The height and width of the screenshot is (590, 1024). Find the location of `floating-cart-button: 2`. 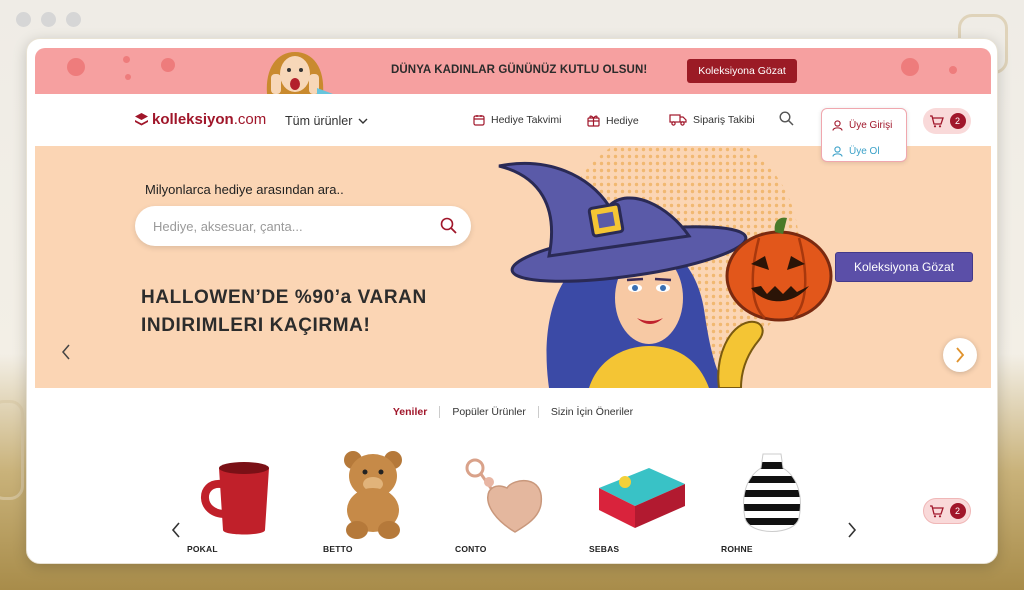

floating-cart-button: 2 is located at coordinates (947, 511).